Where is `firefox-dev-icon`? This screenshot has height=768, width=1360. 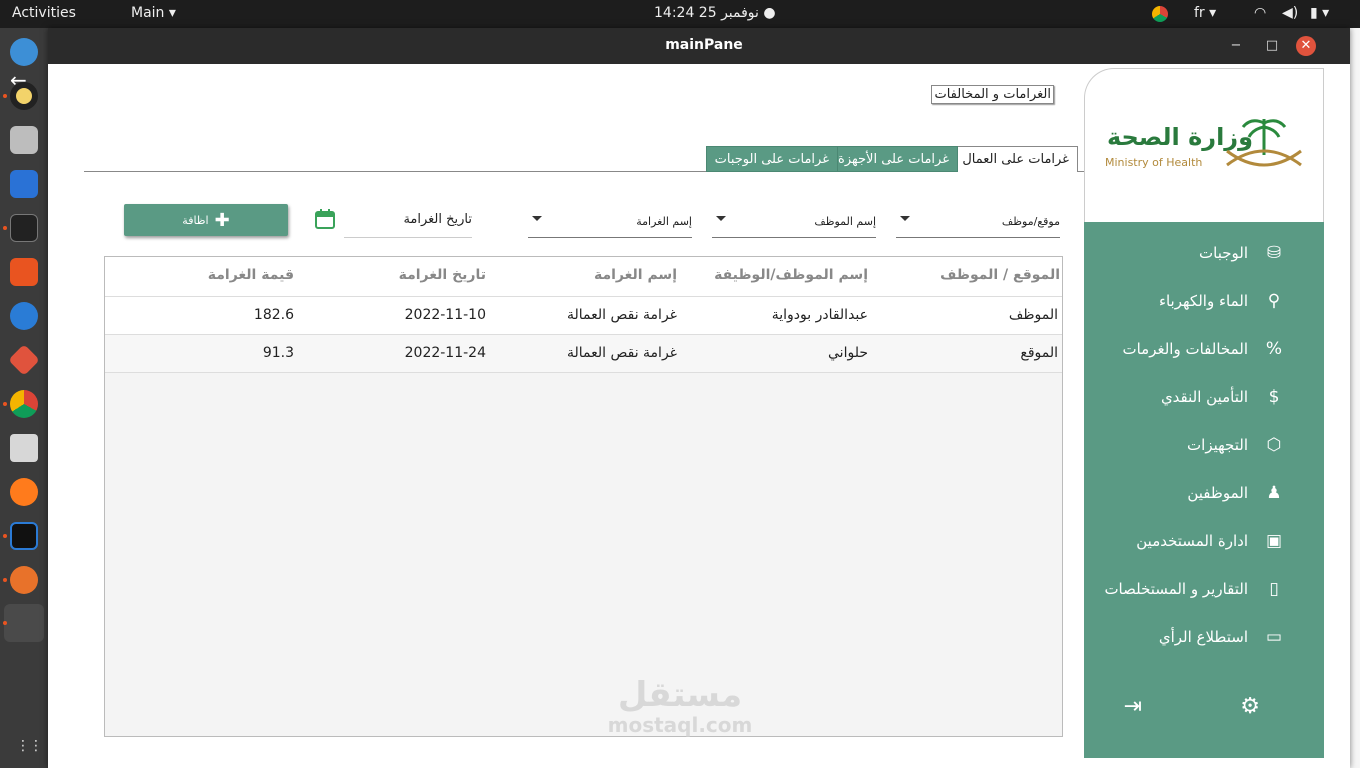 firefox-dev-icon is located at coordinates (24, 580).